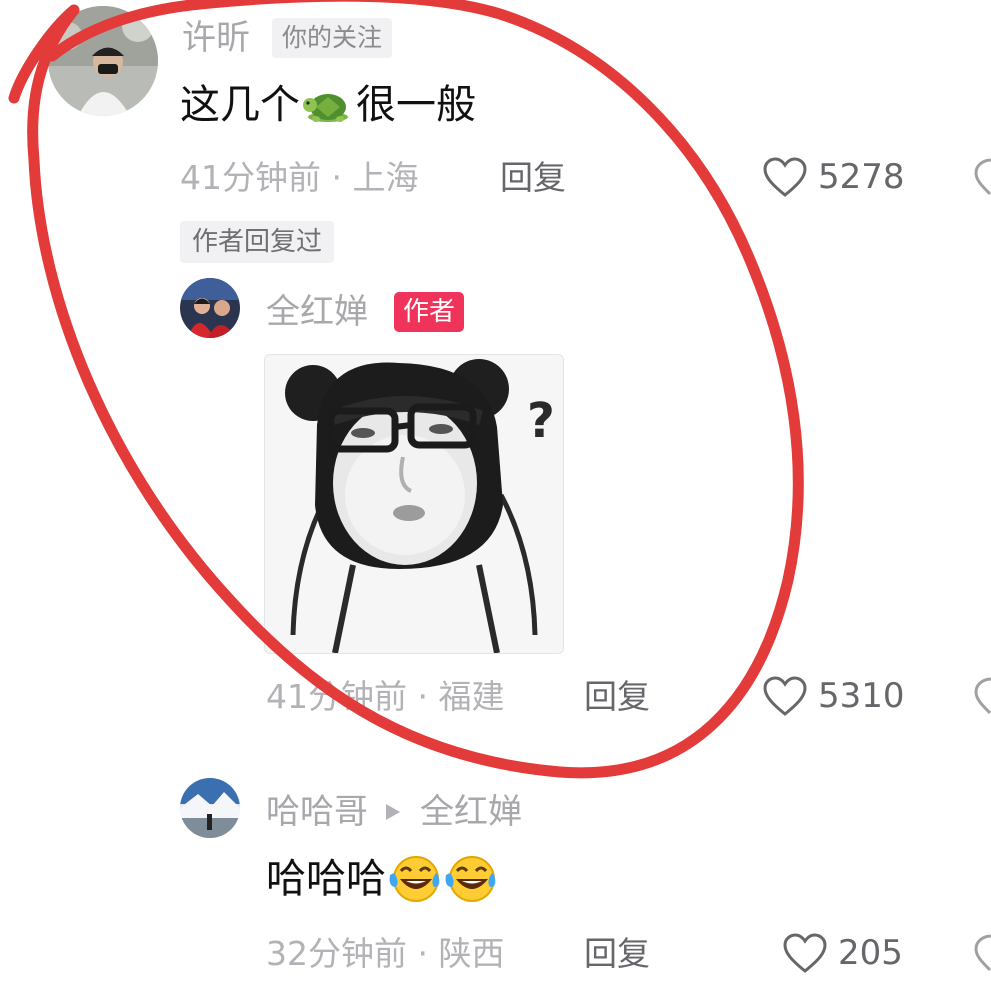 The height and width of the screenshot is (994, 991). Describe the element at coordinates (870, 953) in the screenshot. I see `like-count-3: 205` at that location.